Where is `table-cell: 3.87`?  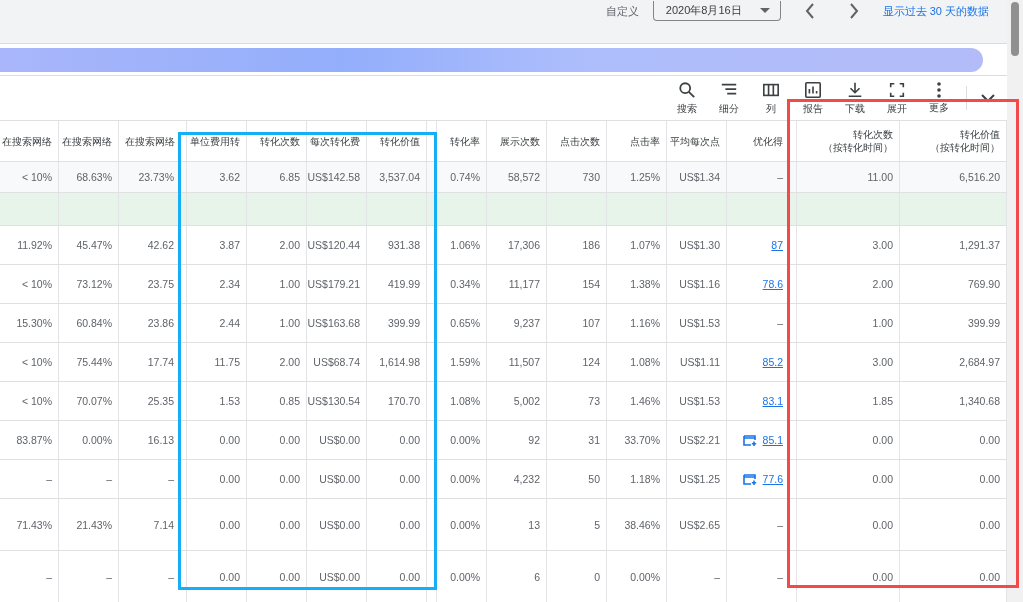
table-cell: 3.87 is located at coordinates (229, 245).